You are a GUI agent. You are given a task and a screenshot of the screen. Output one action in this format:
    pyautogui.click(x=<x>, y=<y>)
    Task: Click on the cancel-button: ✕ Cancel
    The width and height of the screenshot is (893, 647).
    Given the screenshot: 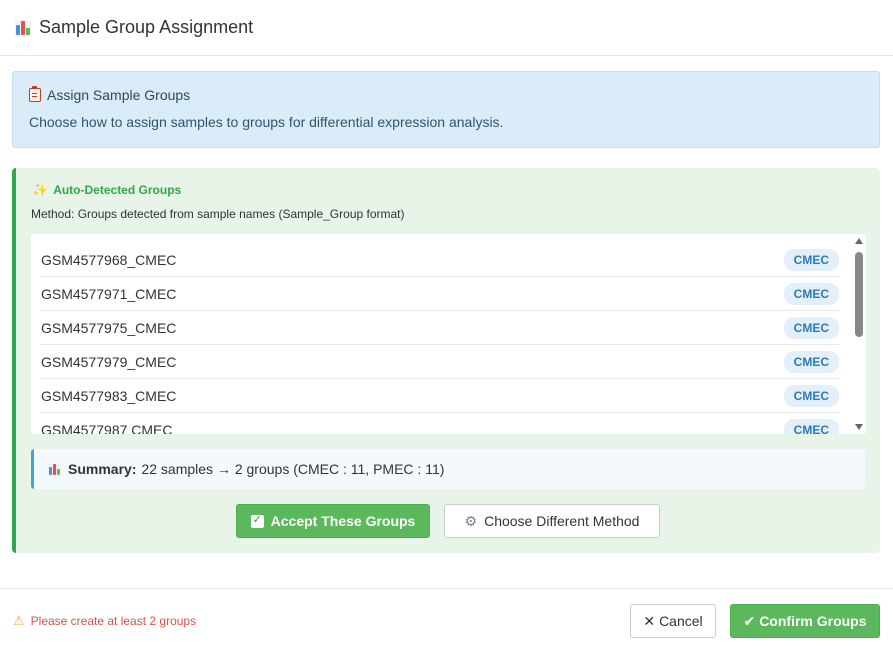 What is the action you would take?
    pyautogui.click(x=673, y=621)
    